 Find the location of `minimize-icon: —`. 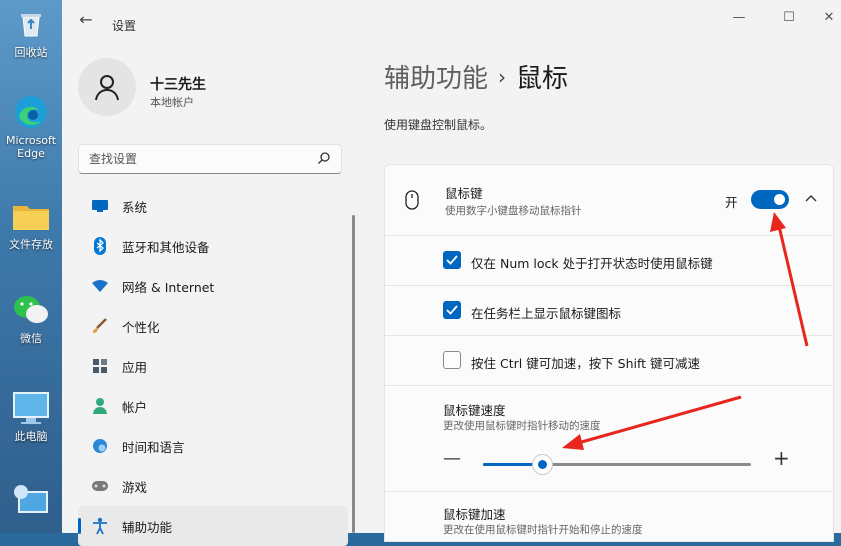

minimize-icon: — is located at coordinates (739, 17).